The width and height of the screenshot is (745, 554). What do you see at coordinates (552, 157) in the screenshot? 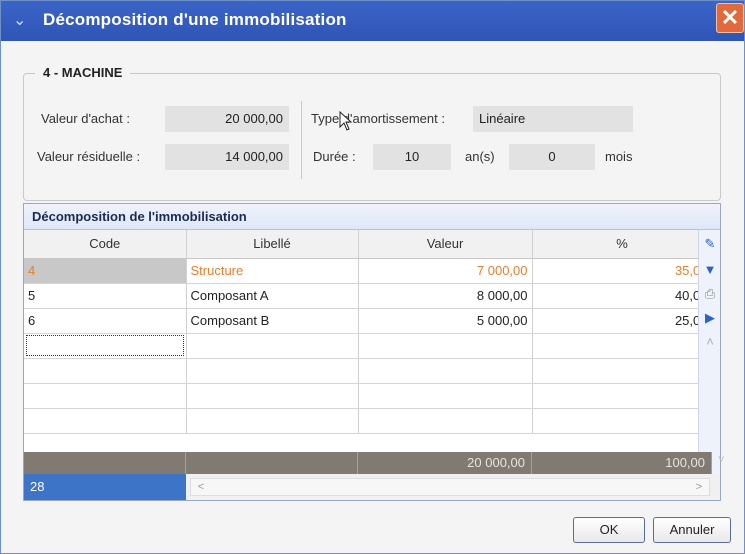
I see `duration-months-field: 0` at bounding box center [552, 157].